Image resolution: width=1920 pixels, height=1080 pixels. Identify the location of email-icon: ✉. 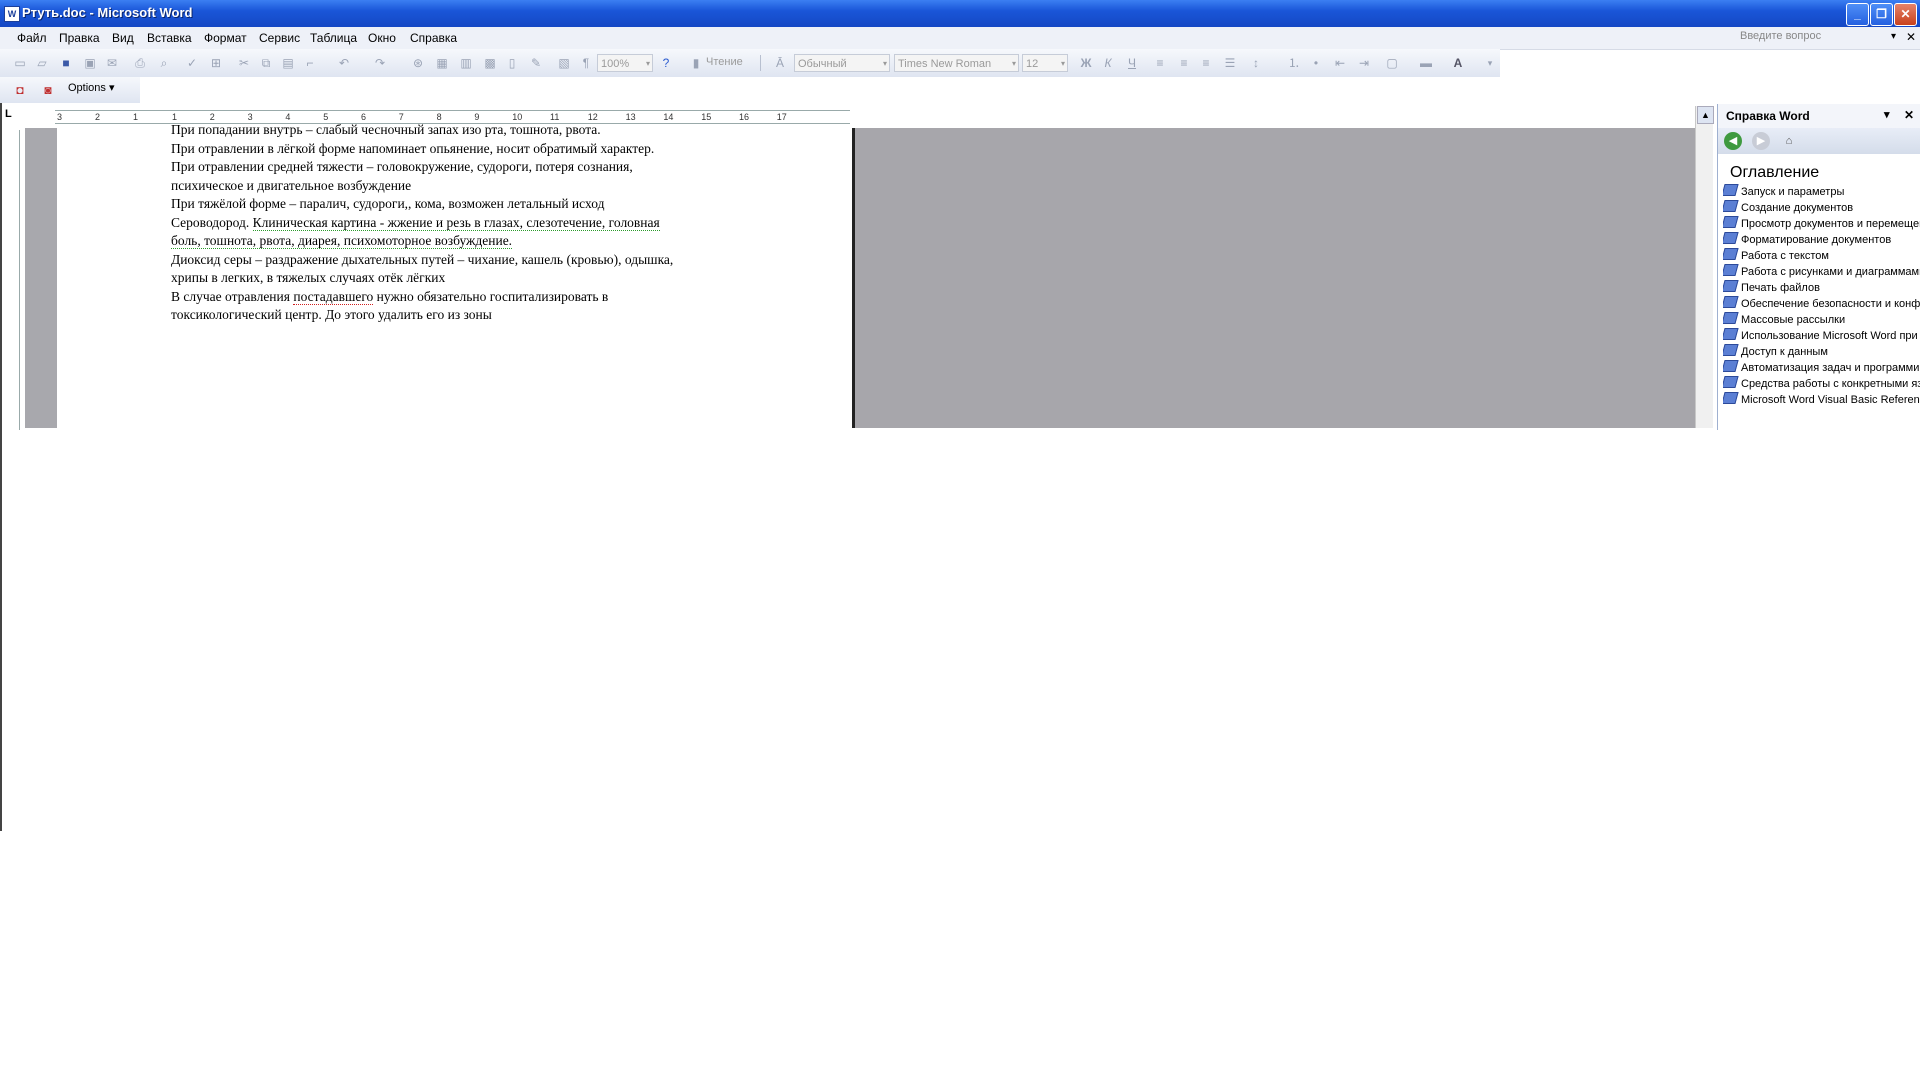
(112, 63).